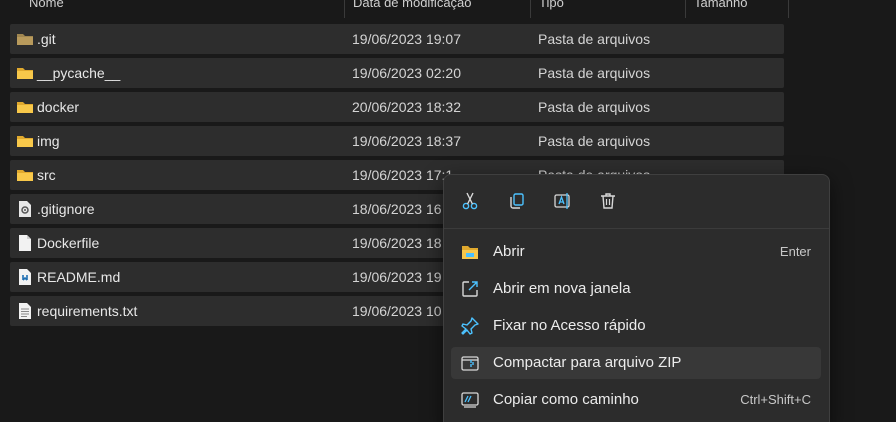 This screenshot has width=896, height=422. Describe the element at coordinates (569, 325) in the screenshot. I see `menu-item-label: Fixar no Acesso rápido` at that location.